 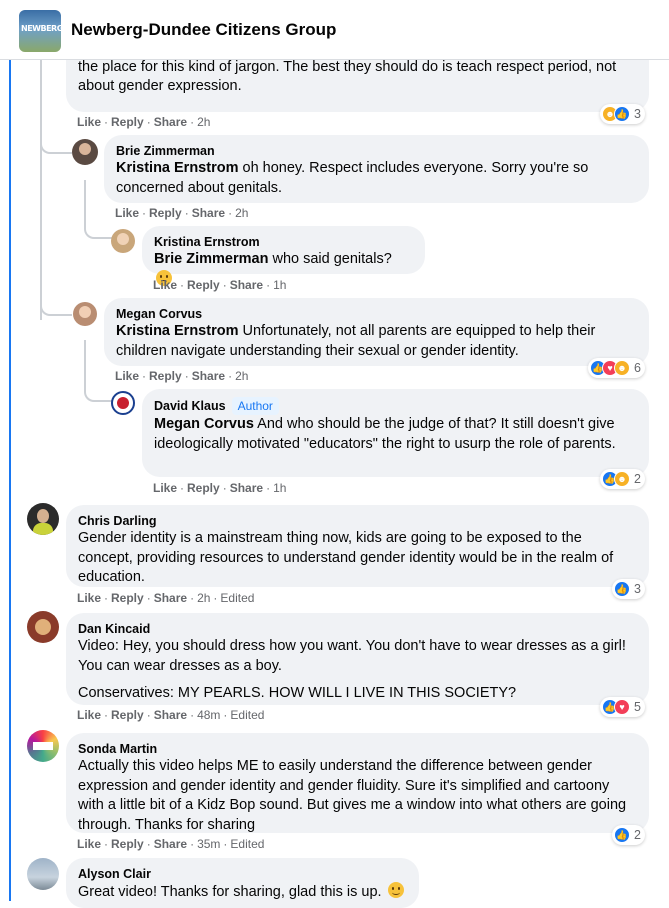 What do you see at coordinates (357, 521) in the screenshot?
I see `comment-author: Chris Darling` at bounding box center [357, 521].